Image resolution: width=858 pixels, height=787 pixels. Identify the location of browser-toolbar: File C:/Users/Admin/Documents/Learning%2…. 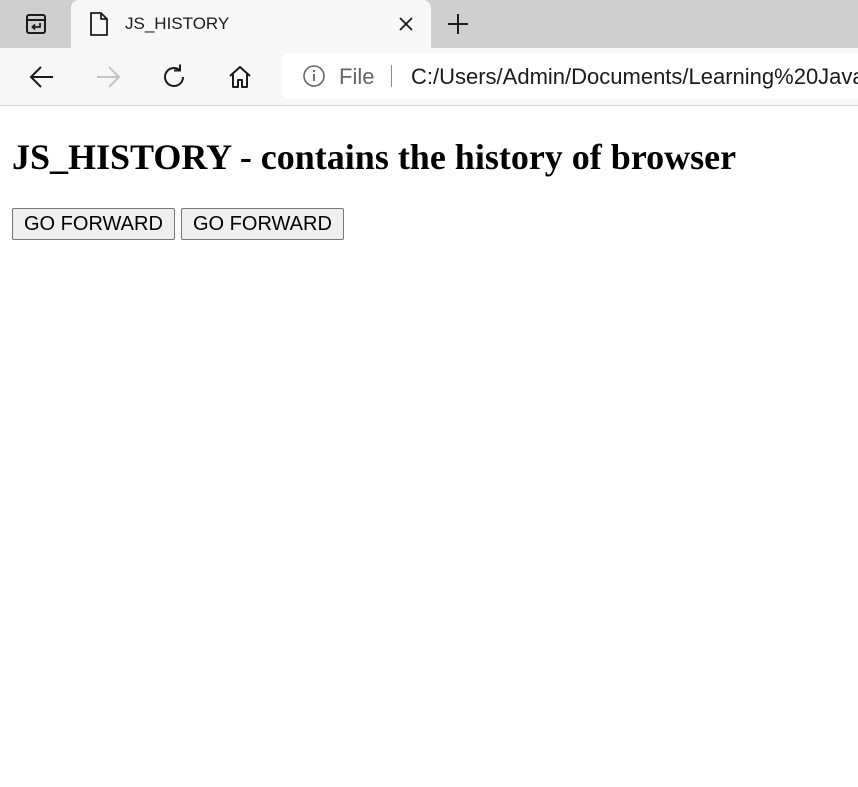
(429, 77).